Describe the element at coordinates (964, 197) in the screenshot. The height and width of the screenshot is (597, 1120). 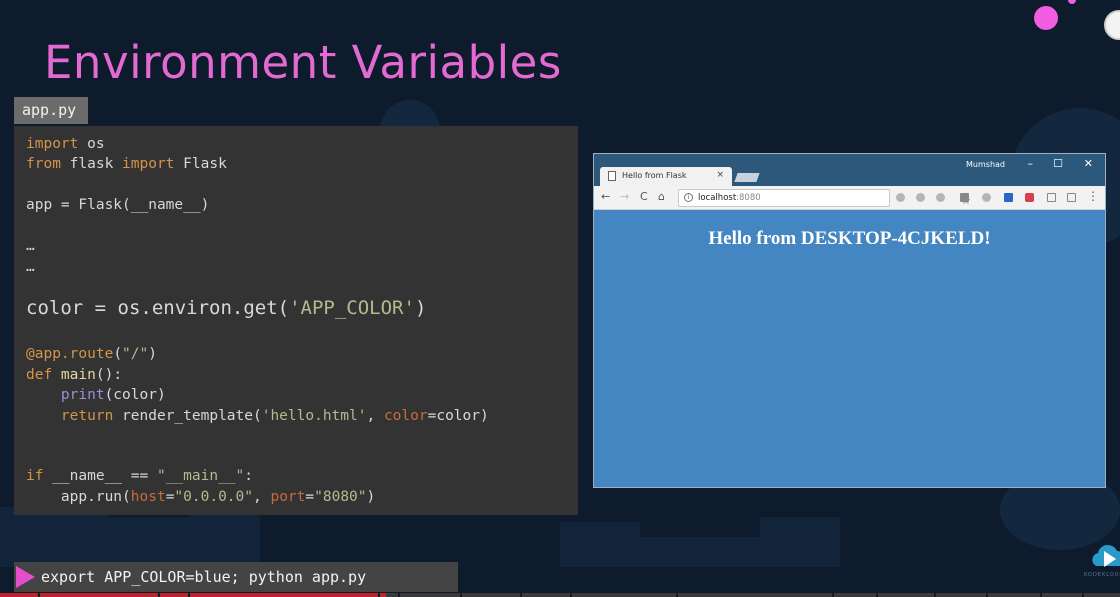
I see `camera-icon` at that location.